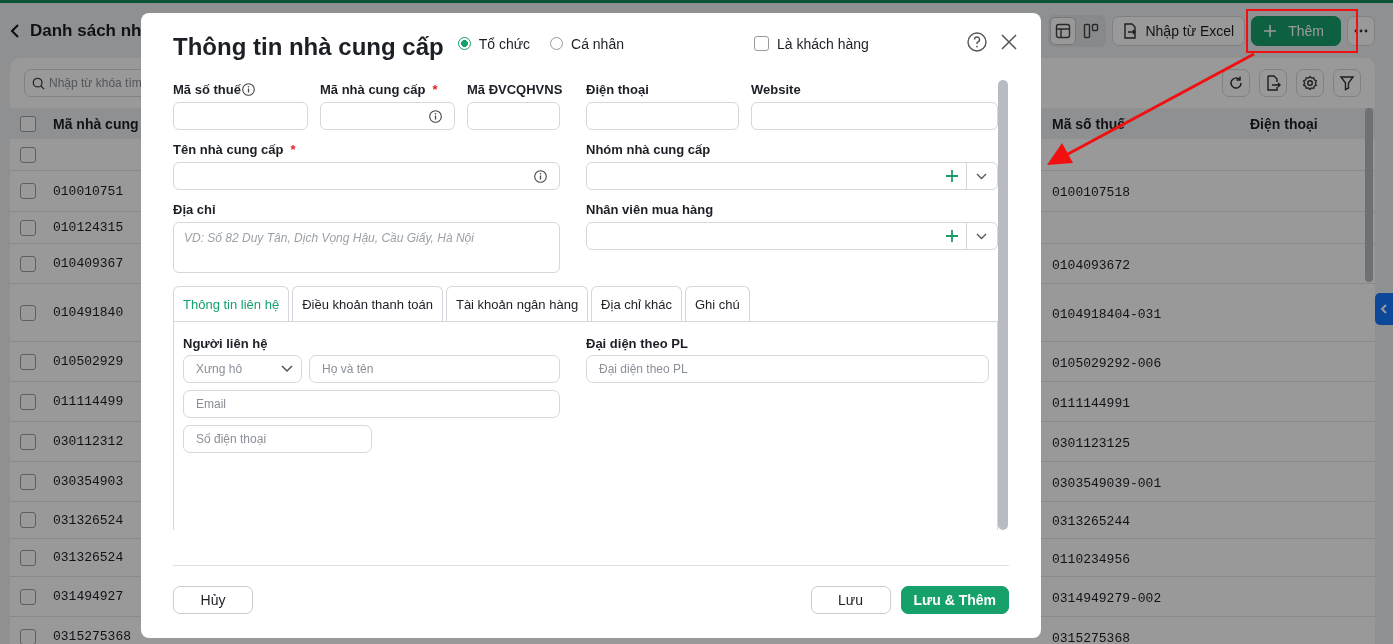 The width and height of the screenshot is (1393, 644). I want to click on panel-toggle-button, so click(1384, 309).